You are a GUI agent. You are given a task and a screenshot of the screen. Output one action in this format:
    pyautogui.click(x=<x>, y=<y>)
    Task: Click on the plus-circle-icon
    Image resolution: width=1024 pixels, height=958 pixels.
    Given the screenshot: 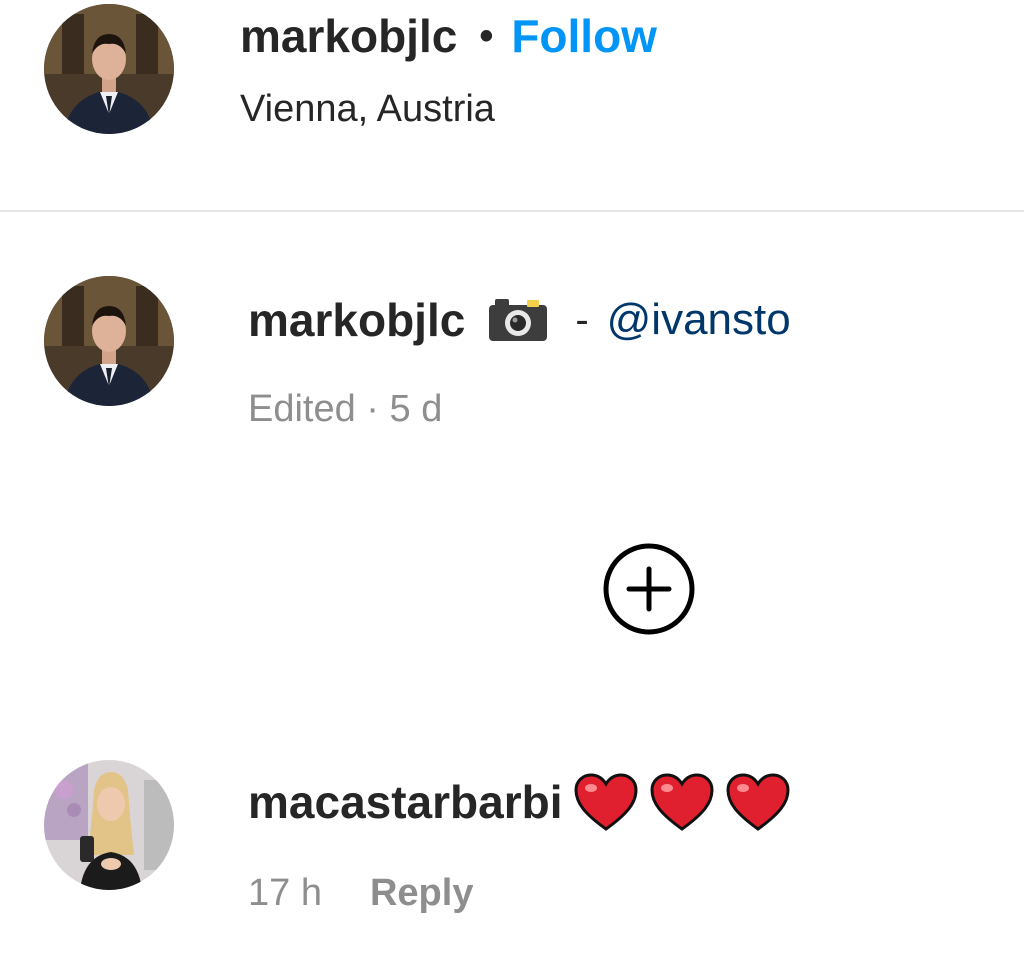 What is the action you would take?
    pyautogui.click(x=649, y=589)
    